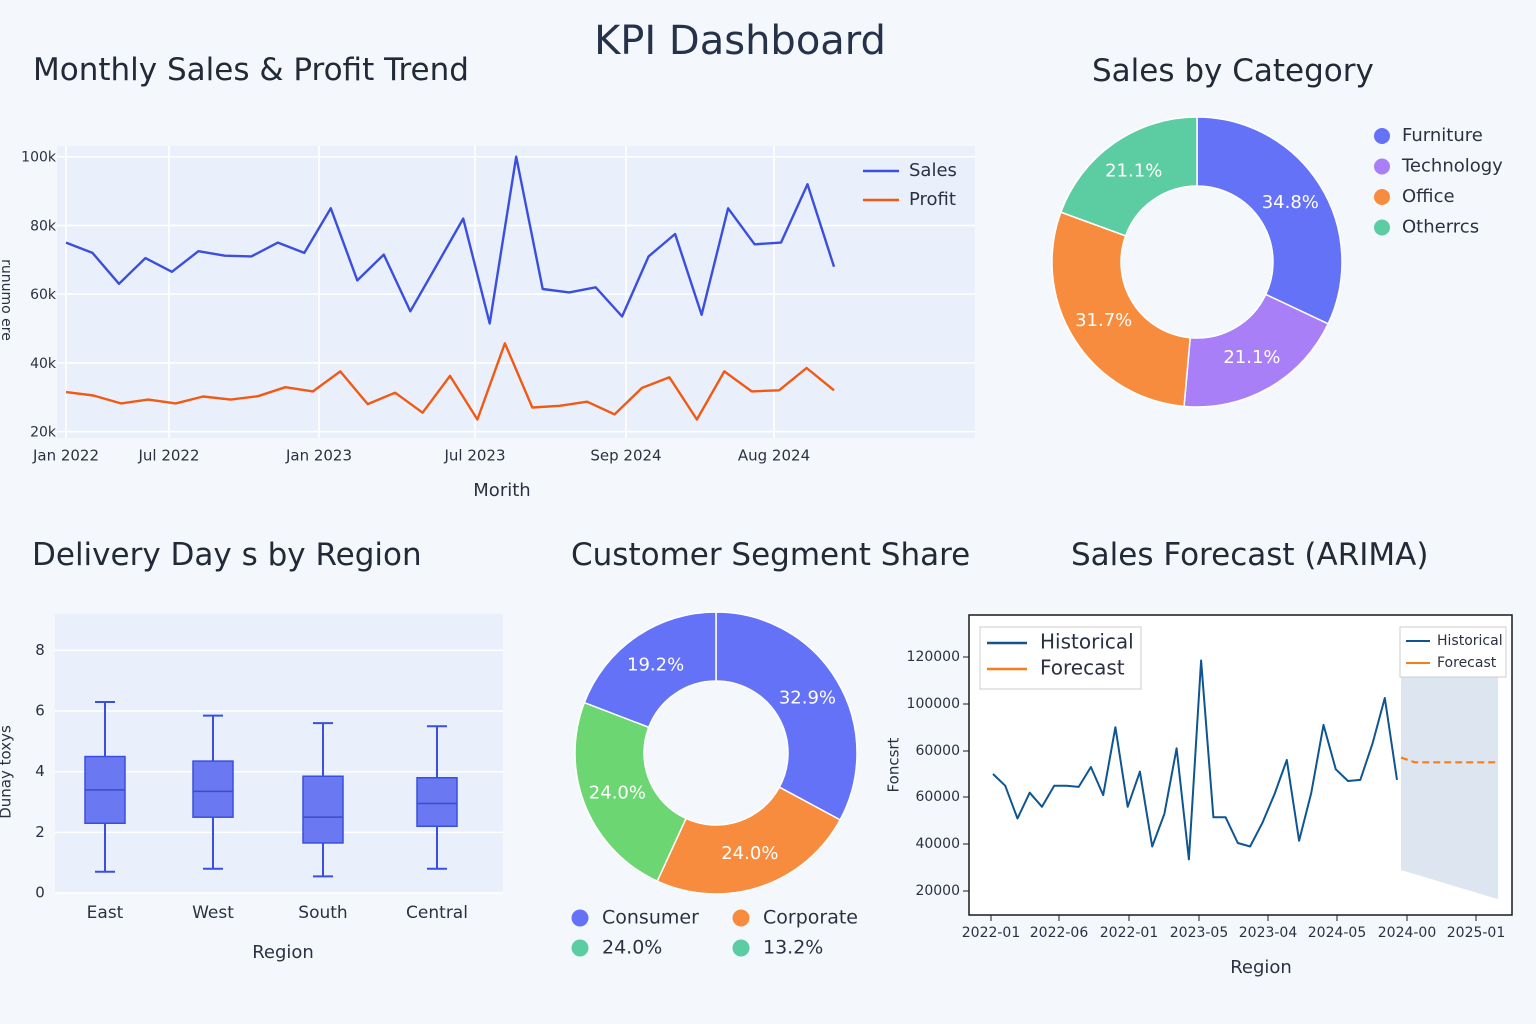 This screenshot has height=1024, width=1536. I want to click on forecast-y-axis-label: Foncsrt, so click(894, 764).